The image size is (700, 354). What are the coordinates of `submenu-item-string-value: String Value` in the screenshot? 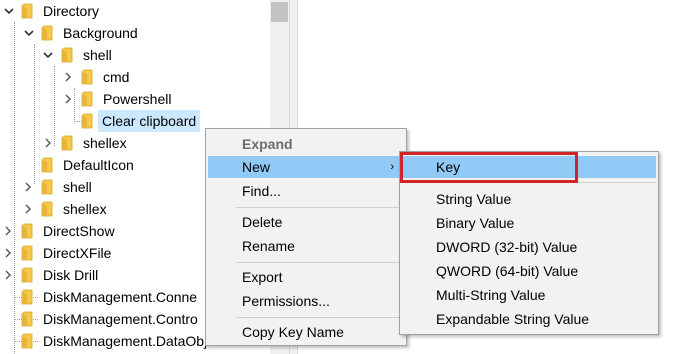 It's located at (529, 199).